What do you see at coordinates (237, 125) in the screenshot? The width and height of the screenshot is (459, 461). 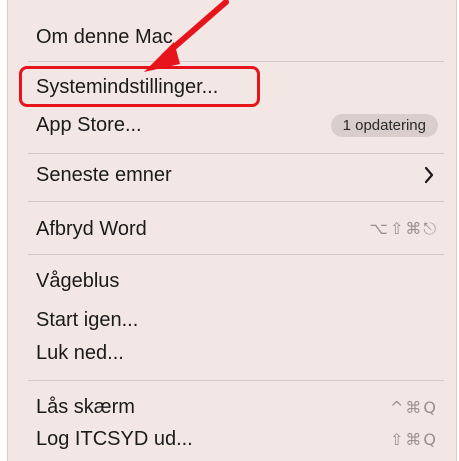 I see `menu-item-app-store: App Store... 1 opdatering` at bounding box center [237, 125].